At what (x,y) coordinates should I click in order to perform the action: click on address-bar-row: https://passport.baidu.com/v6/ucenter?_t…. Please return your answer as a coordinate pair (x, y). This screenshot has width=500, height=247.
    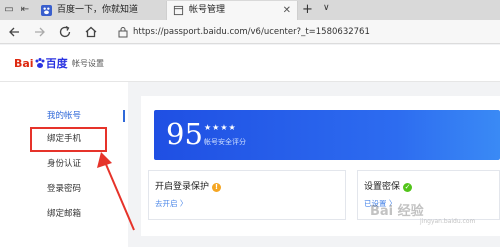
    Looking at the image, I should click on (250, 32).